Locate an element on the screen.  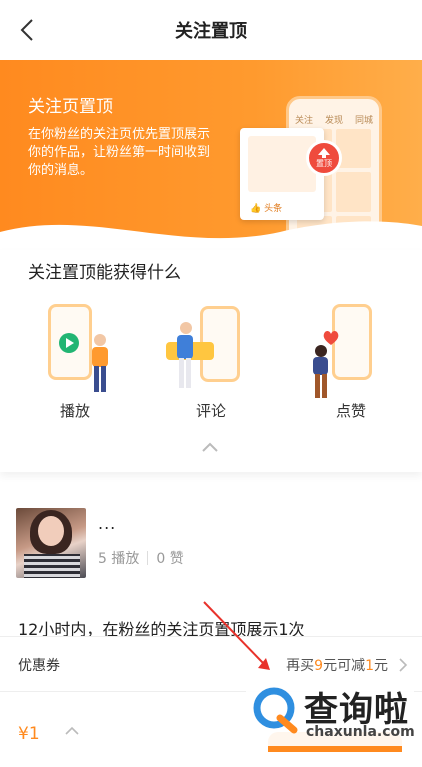
banner-description: 在你粉丝的关注页优先置顶展示你的作品，让粉丝第一时间收到你的消息。 is located at coordinates (119, 152).